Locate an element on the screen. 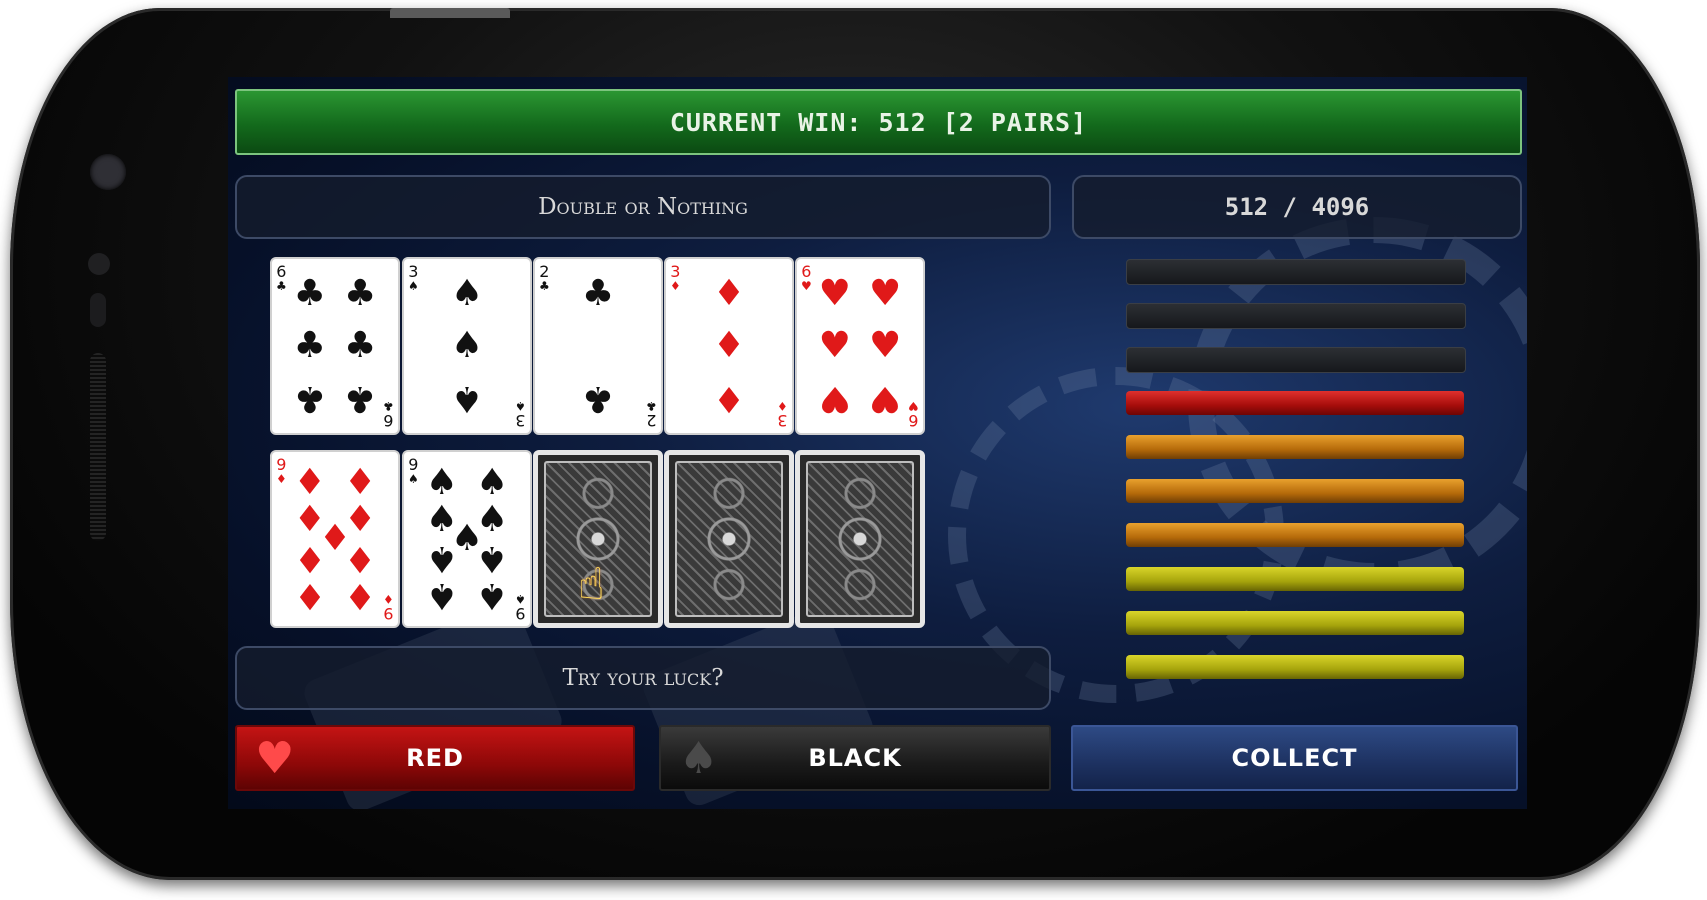 This screenshot has width=1707, height=900. game-title-panel: Double or Nothing is located at coordinates (643, 207).